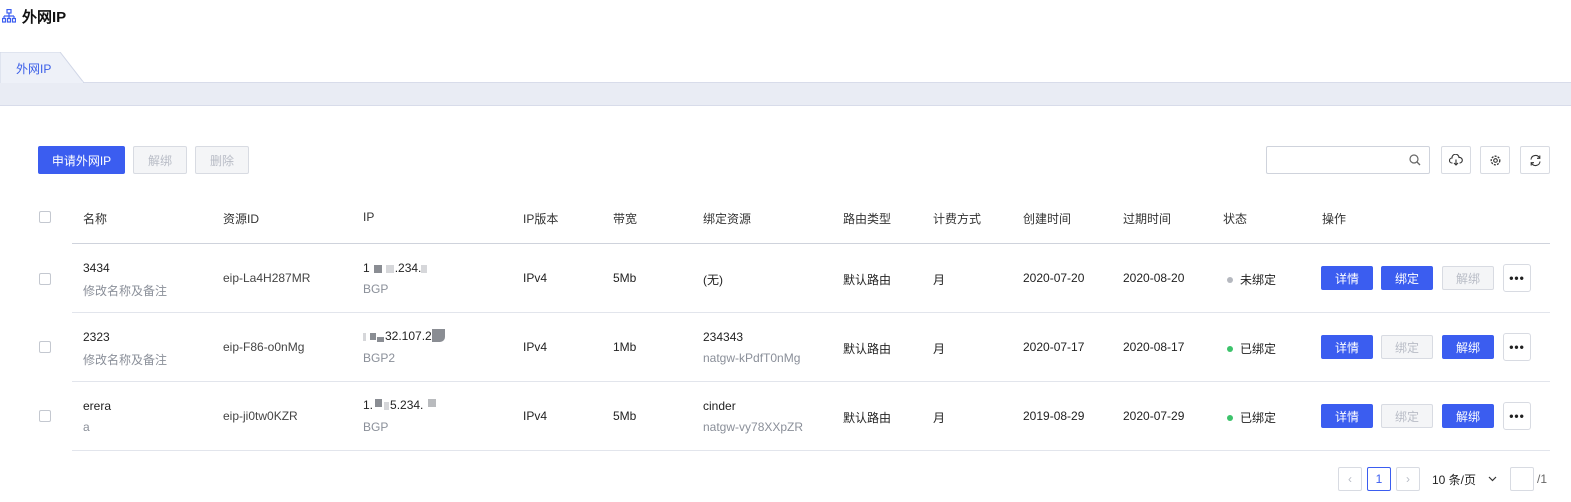 This screenshot has width=1571, height=502. I want to click on apply-eip-button: 申请外网IP, so click(81, 160).